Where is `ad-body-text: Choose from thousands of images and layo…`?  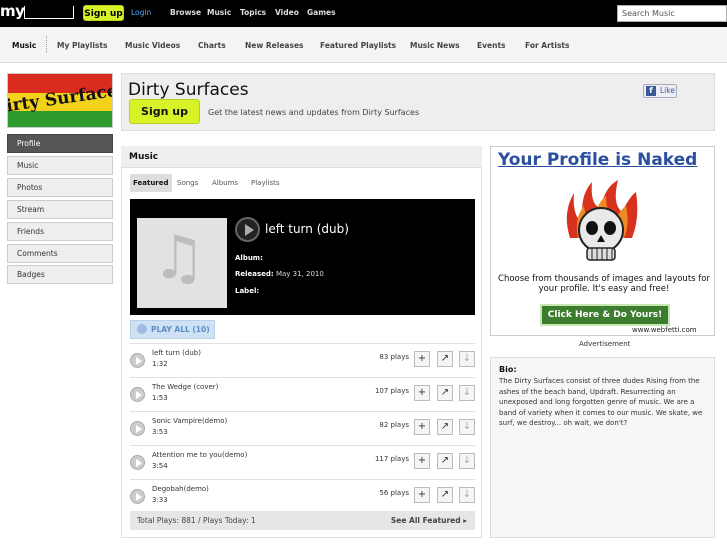 ad-body-text: Choose from thousands of images and layo… is located at coordinates (604, 284).